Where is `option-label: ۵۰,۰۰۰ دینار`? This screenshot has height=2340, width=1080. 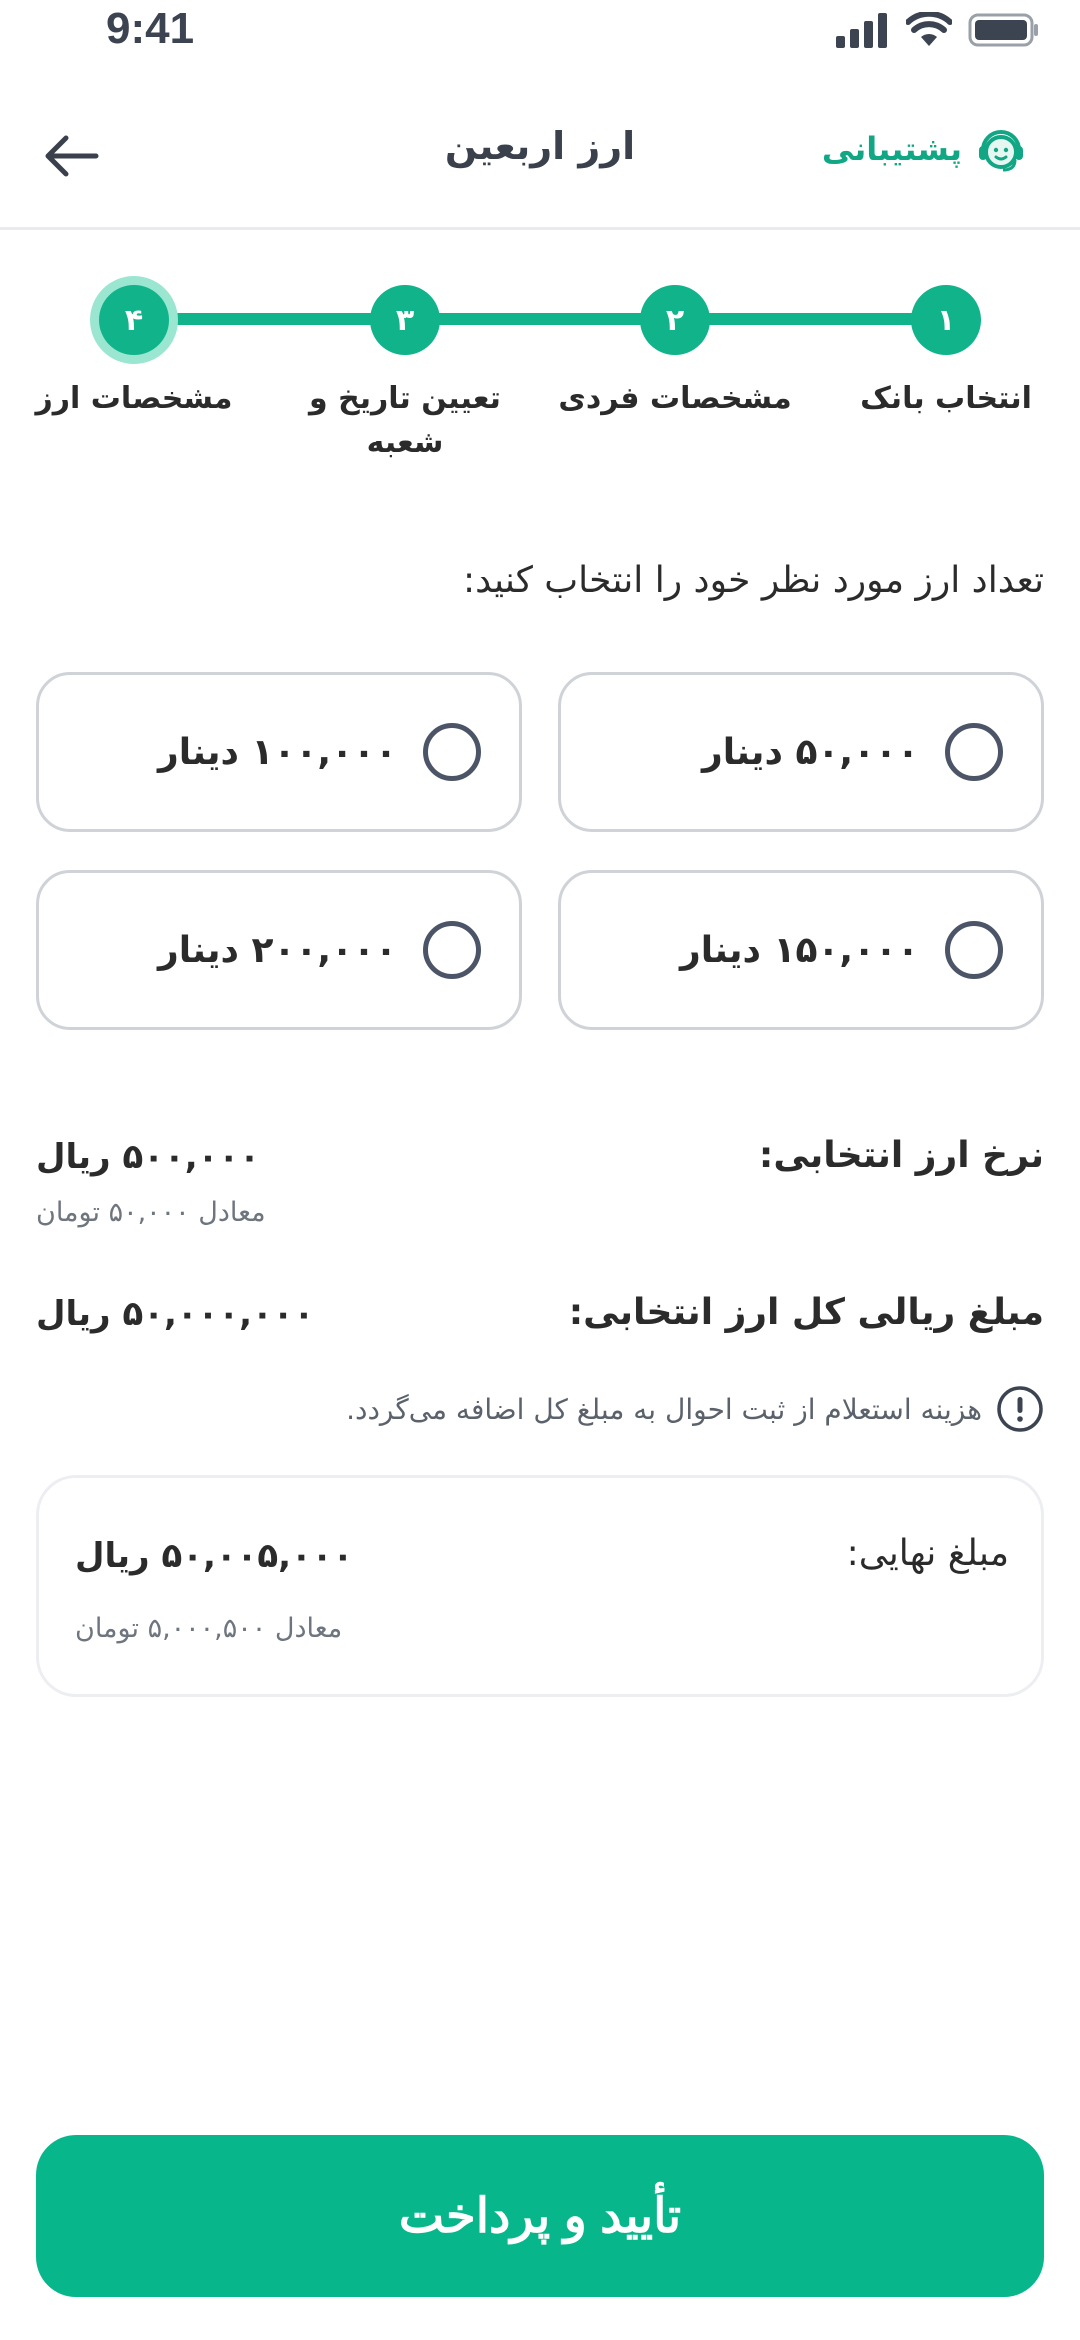
option-label: ۵۰,۰۰۰ دینار is located at coordinates (810, 752).